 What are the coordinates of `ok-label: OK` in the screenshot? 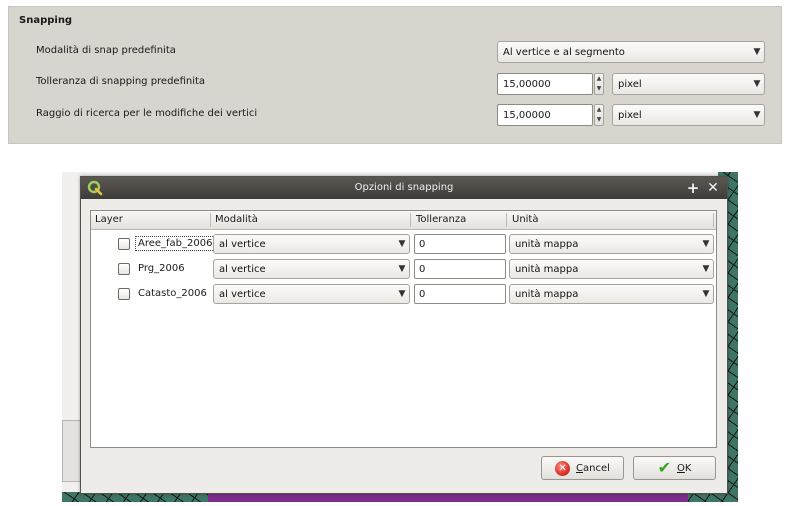 It's located at (684, 468).